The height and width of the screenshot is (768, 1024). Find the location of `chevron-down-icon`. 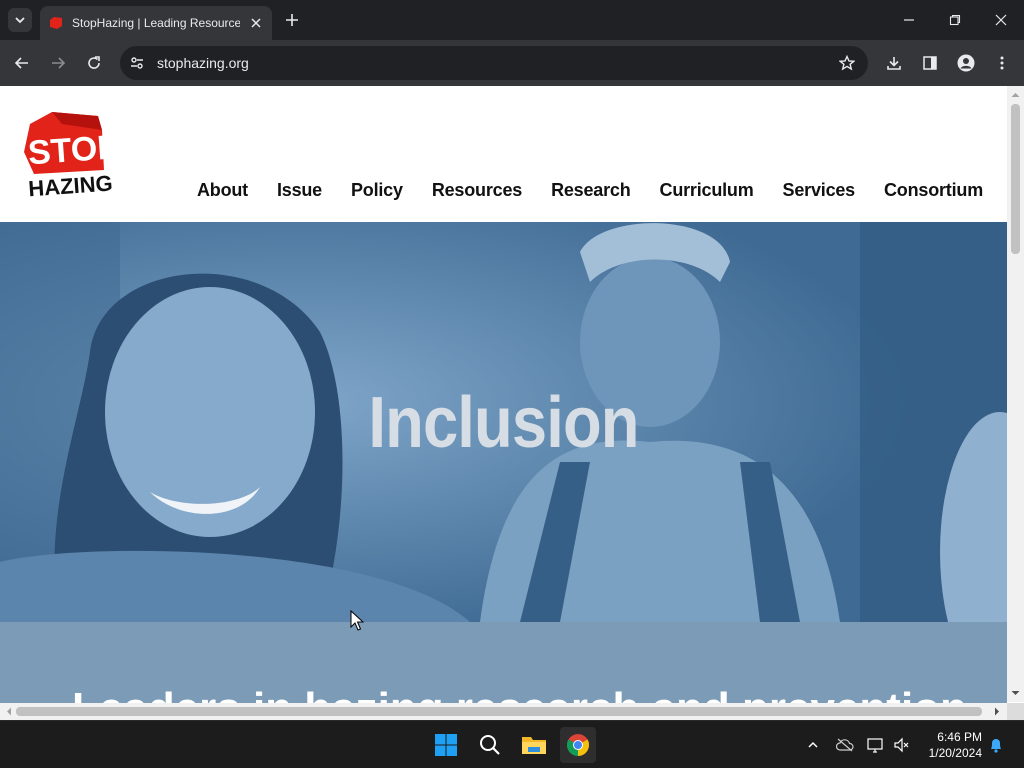

chevron-down-icon is located at coordinates (20, 20).